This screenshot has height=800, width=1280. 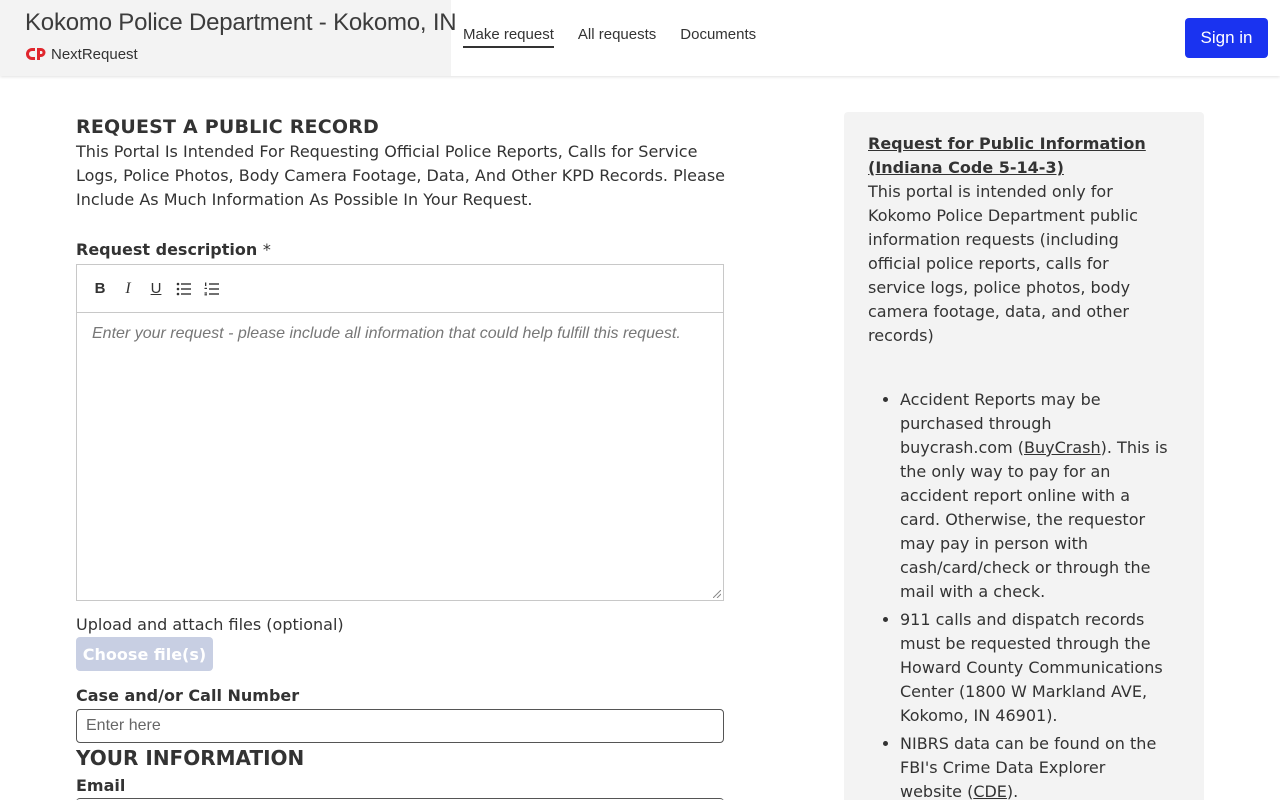 I want to click on agency-name: Kokomo Police Department - Kokomo, IN, so click(x=241, y=23).